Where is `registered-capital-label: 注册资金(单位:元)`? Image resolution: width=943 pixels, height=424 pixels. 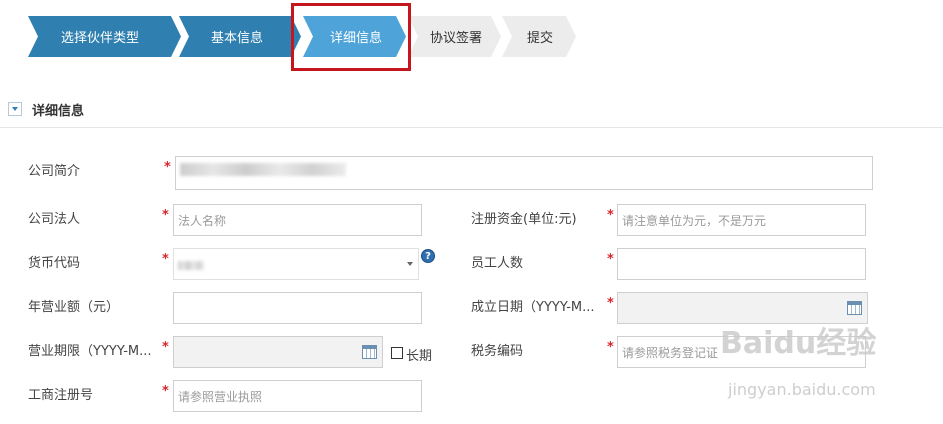 registered-capital-label: 注册资金(单位:元) is located at coordinates (524, 219).